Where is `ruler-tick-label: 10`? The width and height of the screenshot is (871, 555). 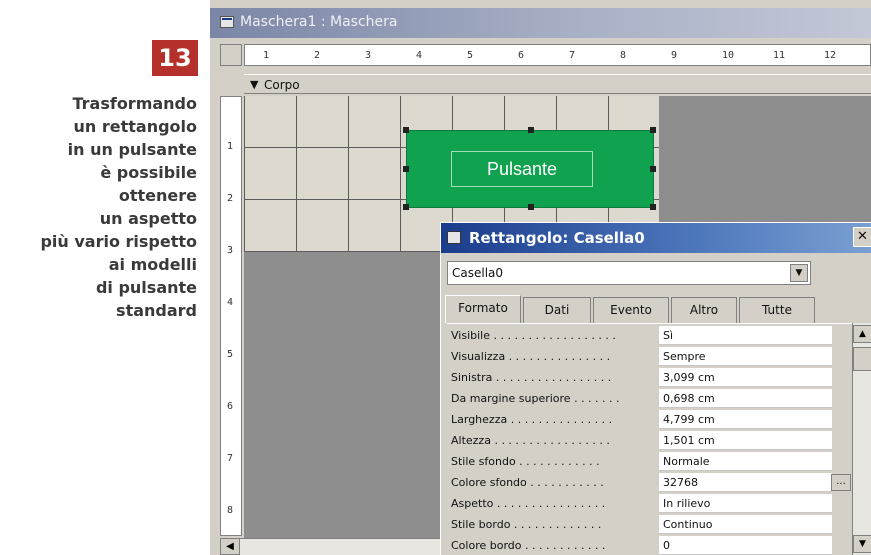
ruler-tick-label: 10 is located at coordinates (728, 55).